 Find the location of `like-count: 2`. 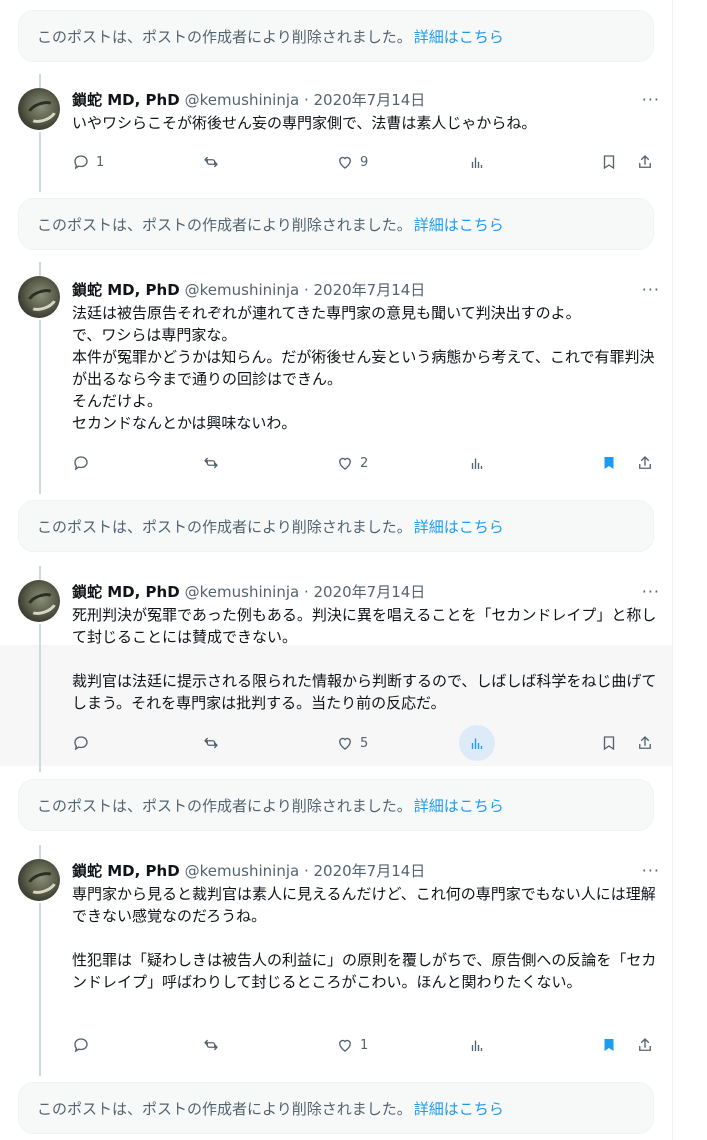

like-count: 2 is located at coordinates (364, 463).